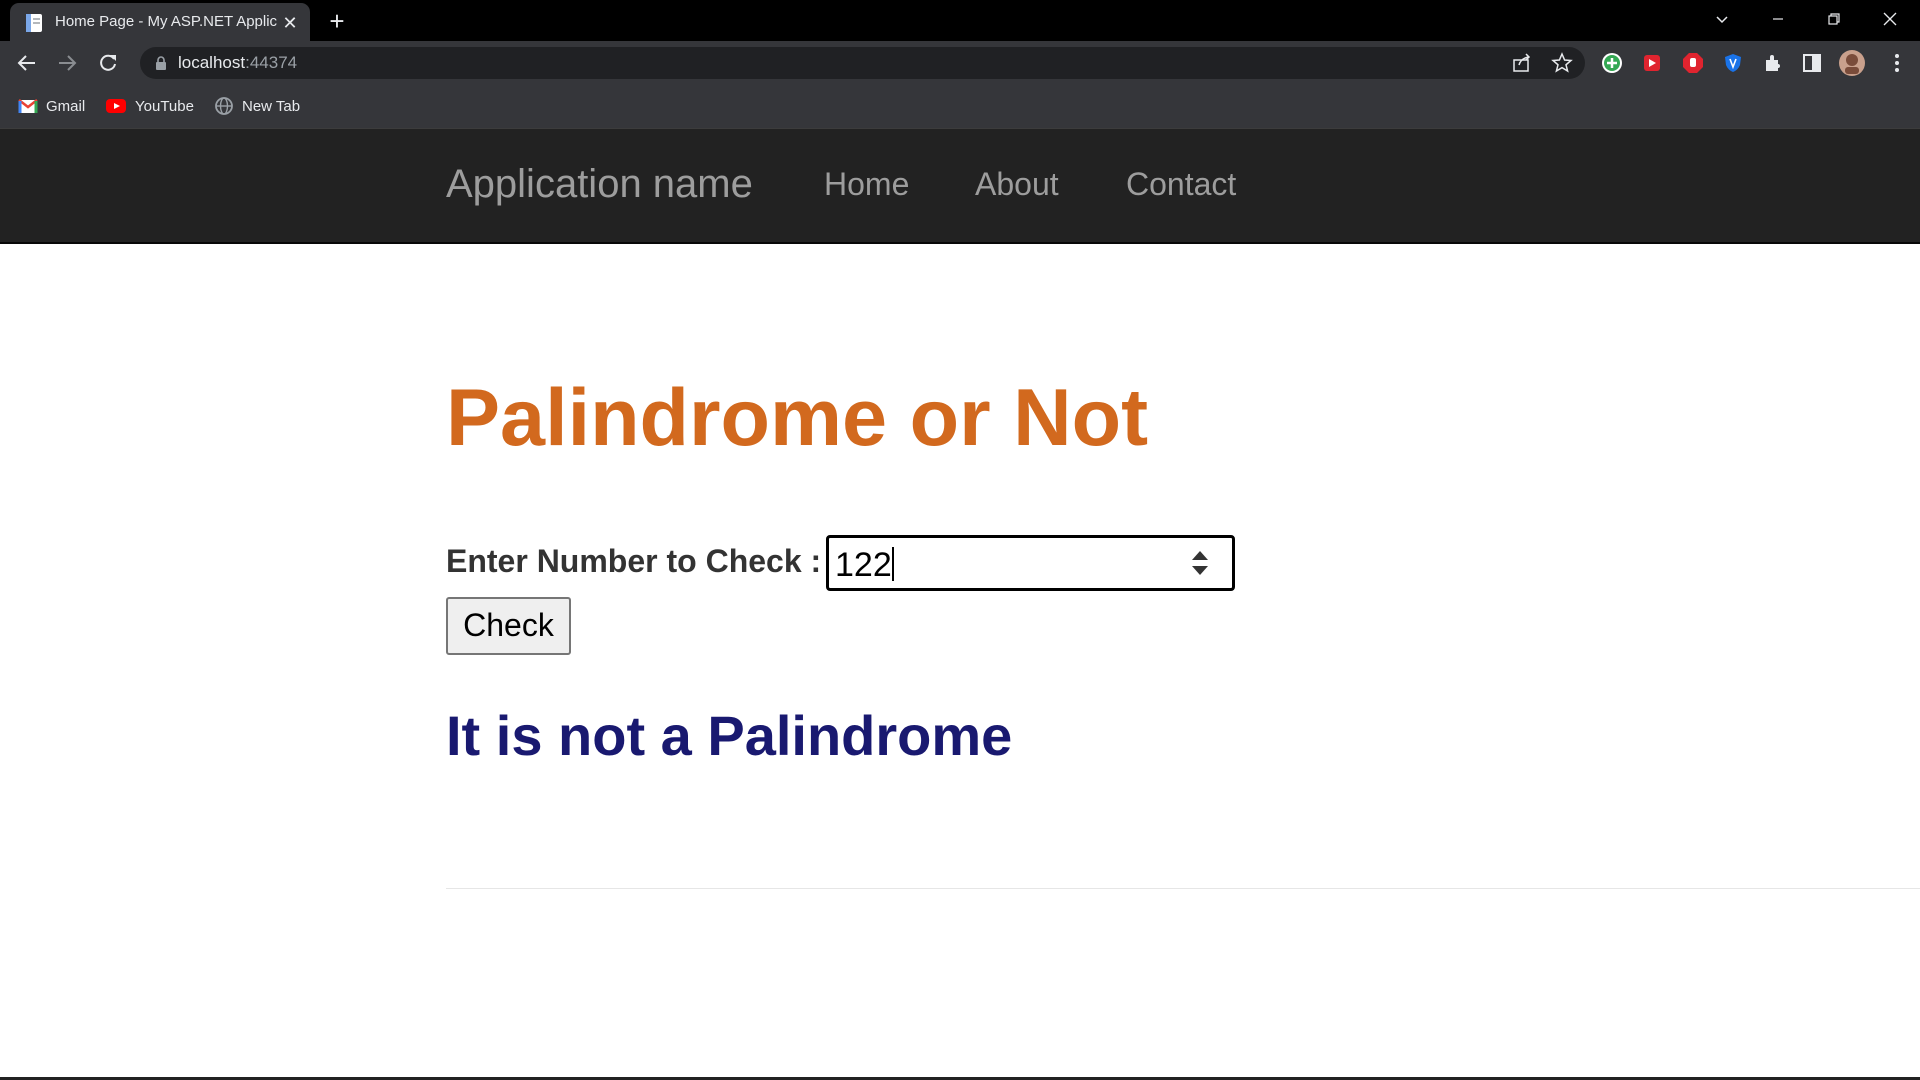 This screenshot has width=1920, height=1080. Describe the element at coordinates (1652, 63) in the screenshot. I see `extension-red-play-icon` at that location.